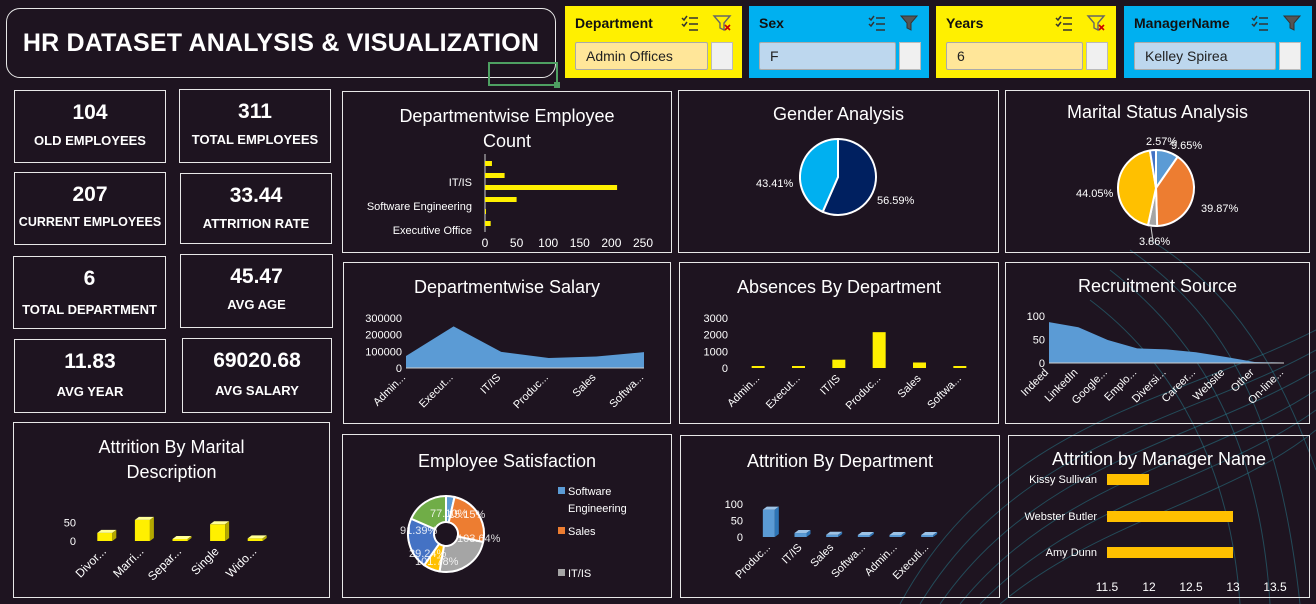  I want to click on kpi-old-employees: 104 OLD EMPLOYEES, so click(90, 126).